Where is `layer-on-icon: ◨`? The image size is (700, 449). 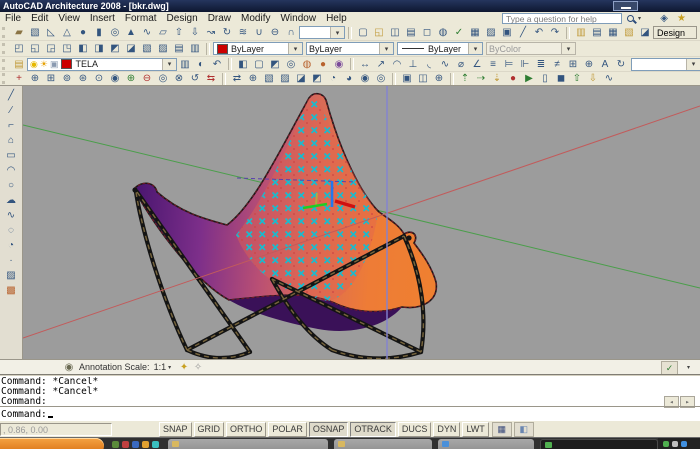 layer-on-icon: ◨ is located at coordinates (99, 49).